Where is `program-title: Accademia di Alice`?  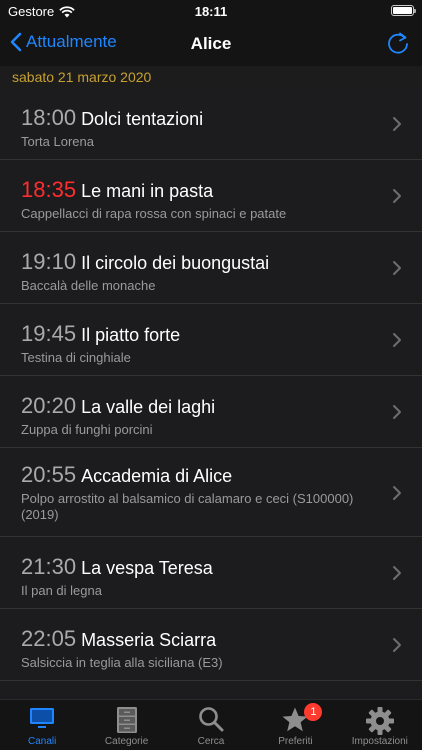
program-title: Accademia di Alice is located at coordinates (157, 476).